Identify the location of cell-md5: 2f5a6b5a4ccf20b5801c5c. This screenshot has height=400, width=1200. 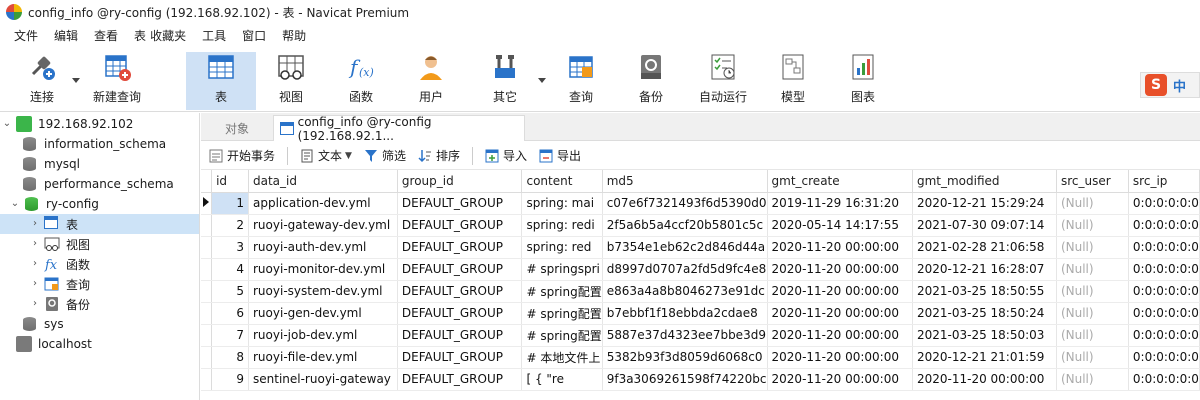
(685, 225).